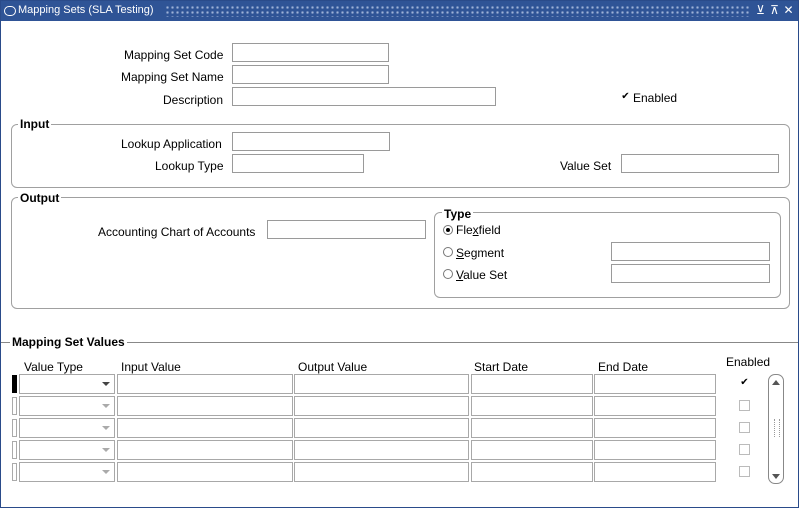  I want to click on type-group-title: Type, so click(458, 214).